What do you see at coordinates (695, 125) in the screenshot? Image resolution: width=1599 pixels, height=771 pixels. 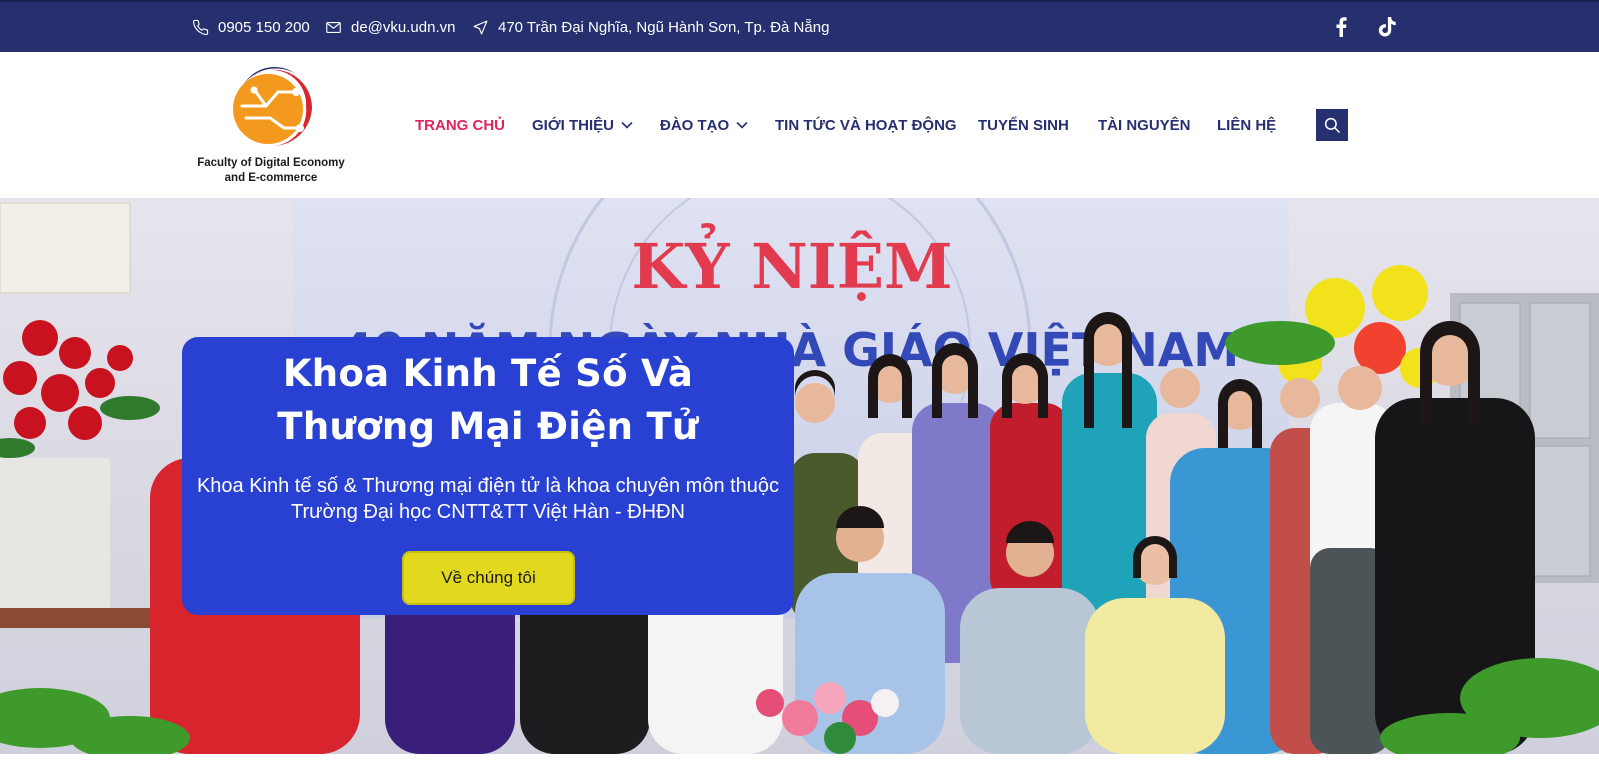 I see `nav-item-label: ĐÀO TẠO` at bounding box center [695, 125].